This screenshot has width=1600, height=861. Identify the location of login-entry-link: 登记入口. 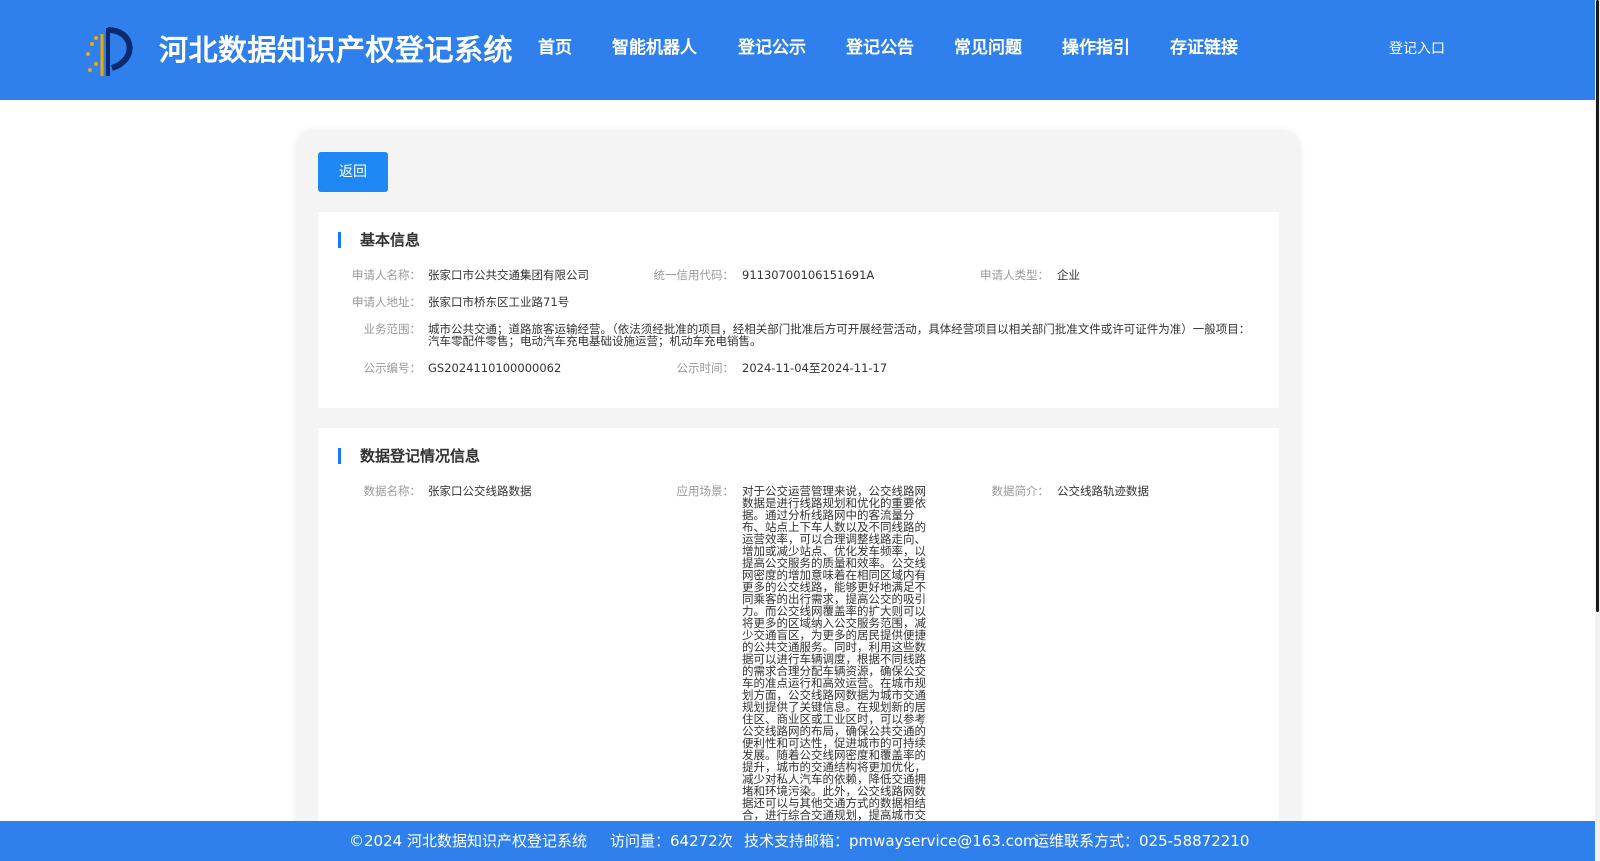
(1417, 49).